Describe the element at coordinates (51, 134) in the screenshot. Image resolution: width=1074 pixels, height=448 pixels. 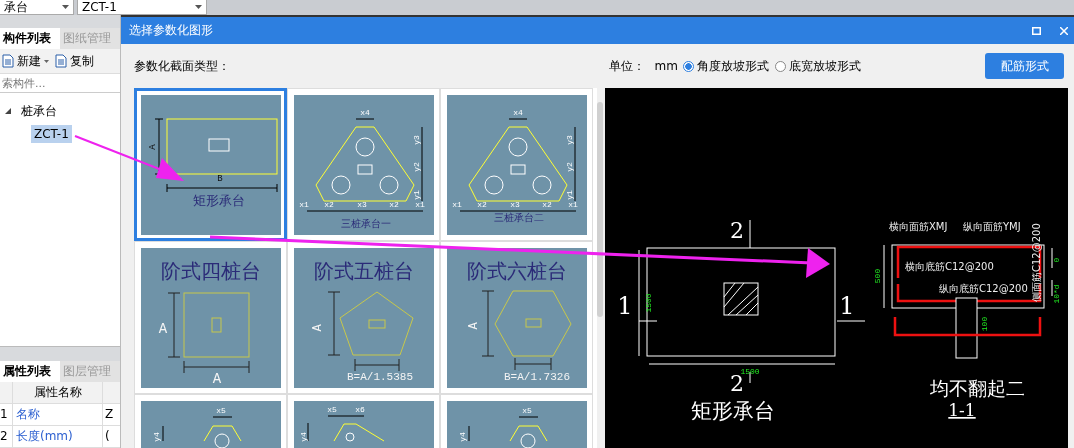
I see `tree-item: ZCT-1` at that location.